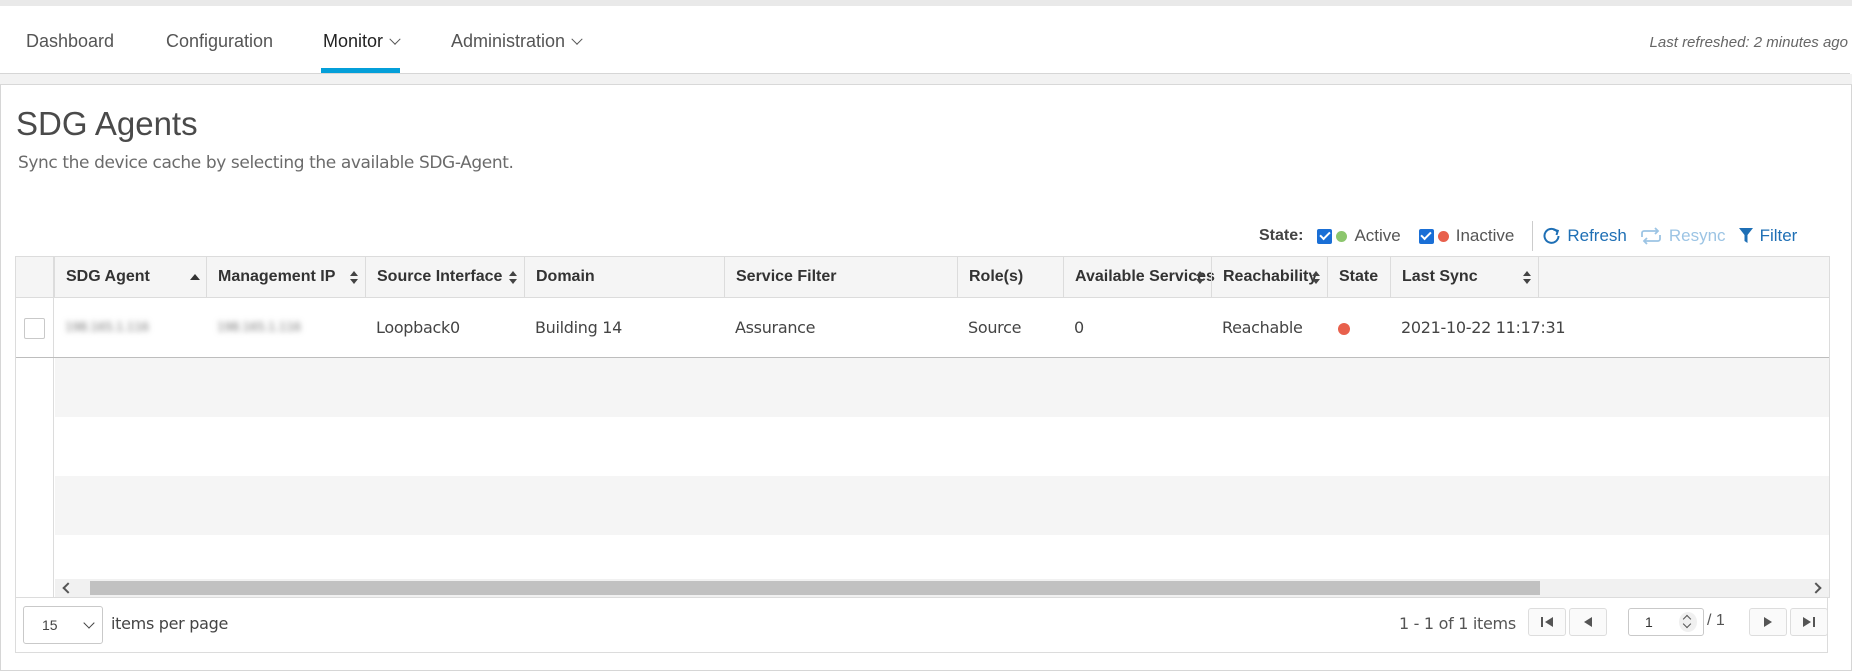  I want to click on scrollbar-thumb, so click(815, 588).